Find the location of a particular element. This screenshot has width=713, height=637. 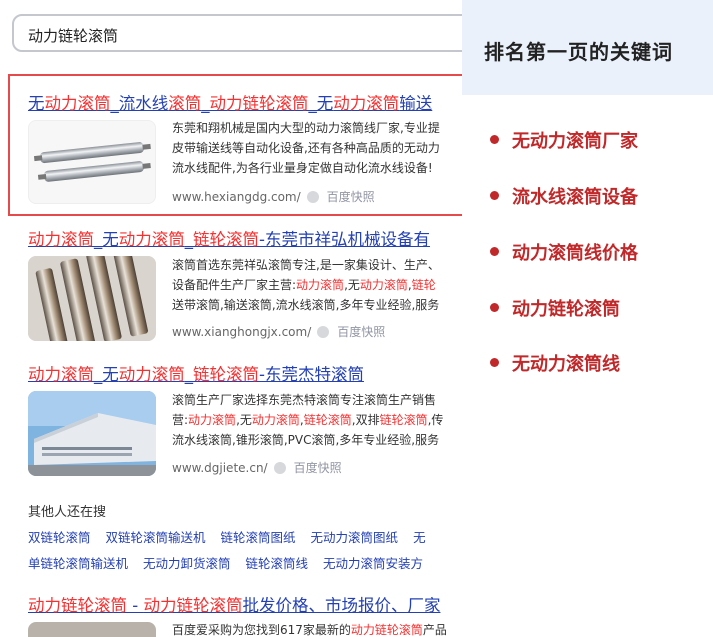

result-meta: www.dgjiete.cn/百度快照 is located at coordinates (257, 467).